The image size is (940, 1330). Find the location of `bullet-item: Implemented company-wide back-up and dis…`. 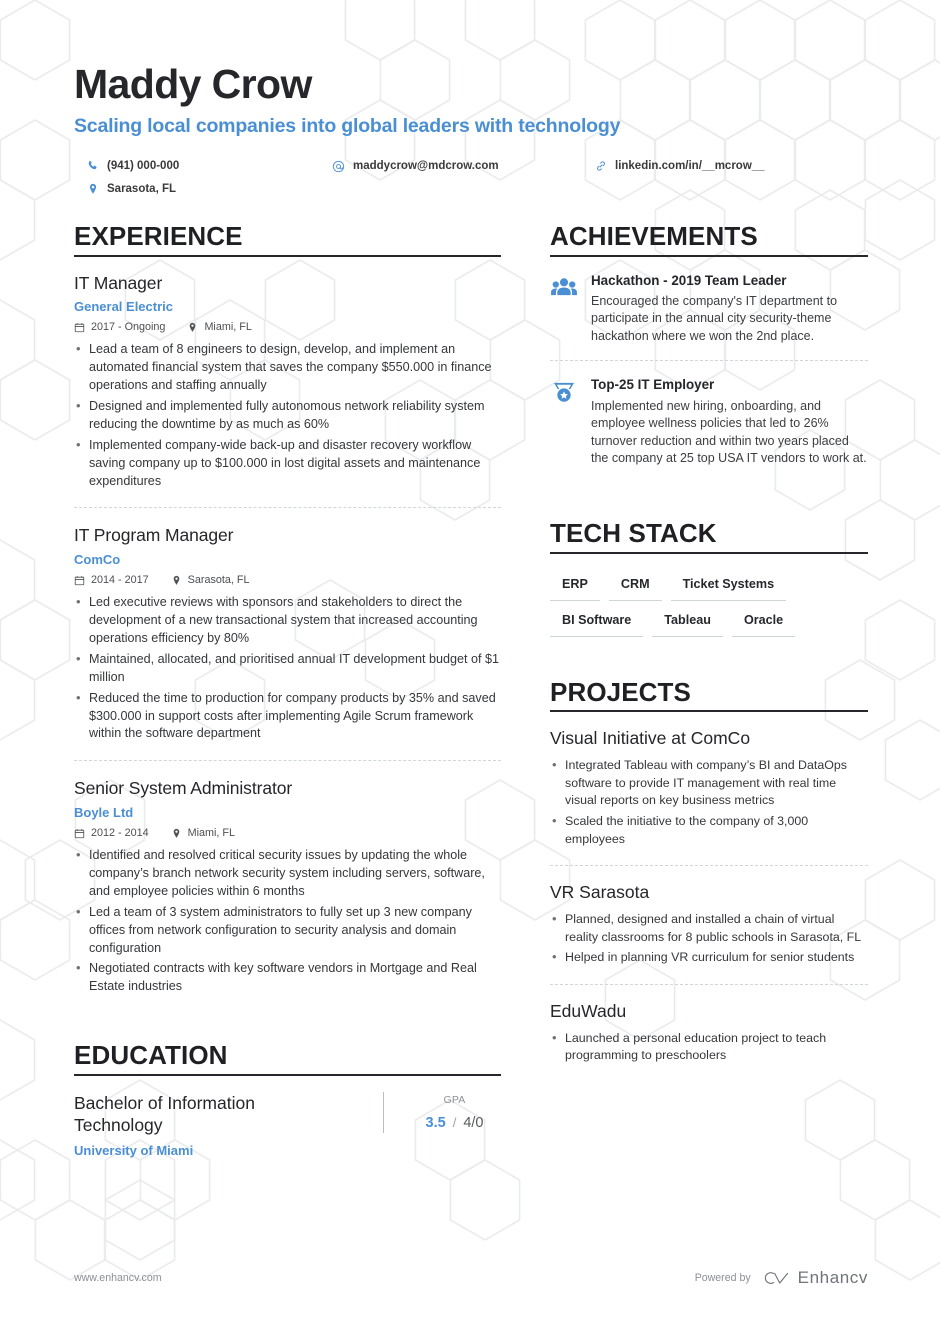

bullet-item: Implemented company-wide back-up and dis… is located at coordinates (287, 463).